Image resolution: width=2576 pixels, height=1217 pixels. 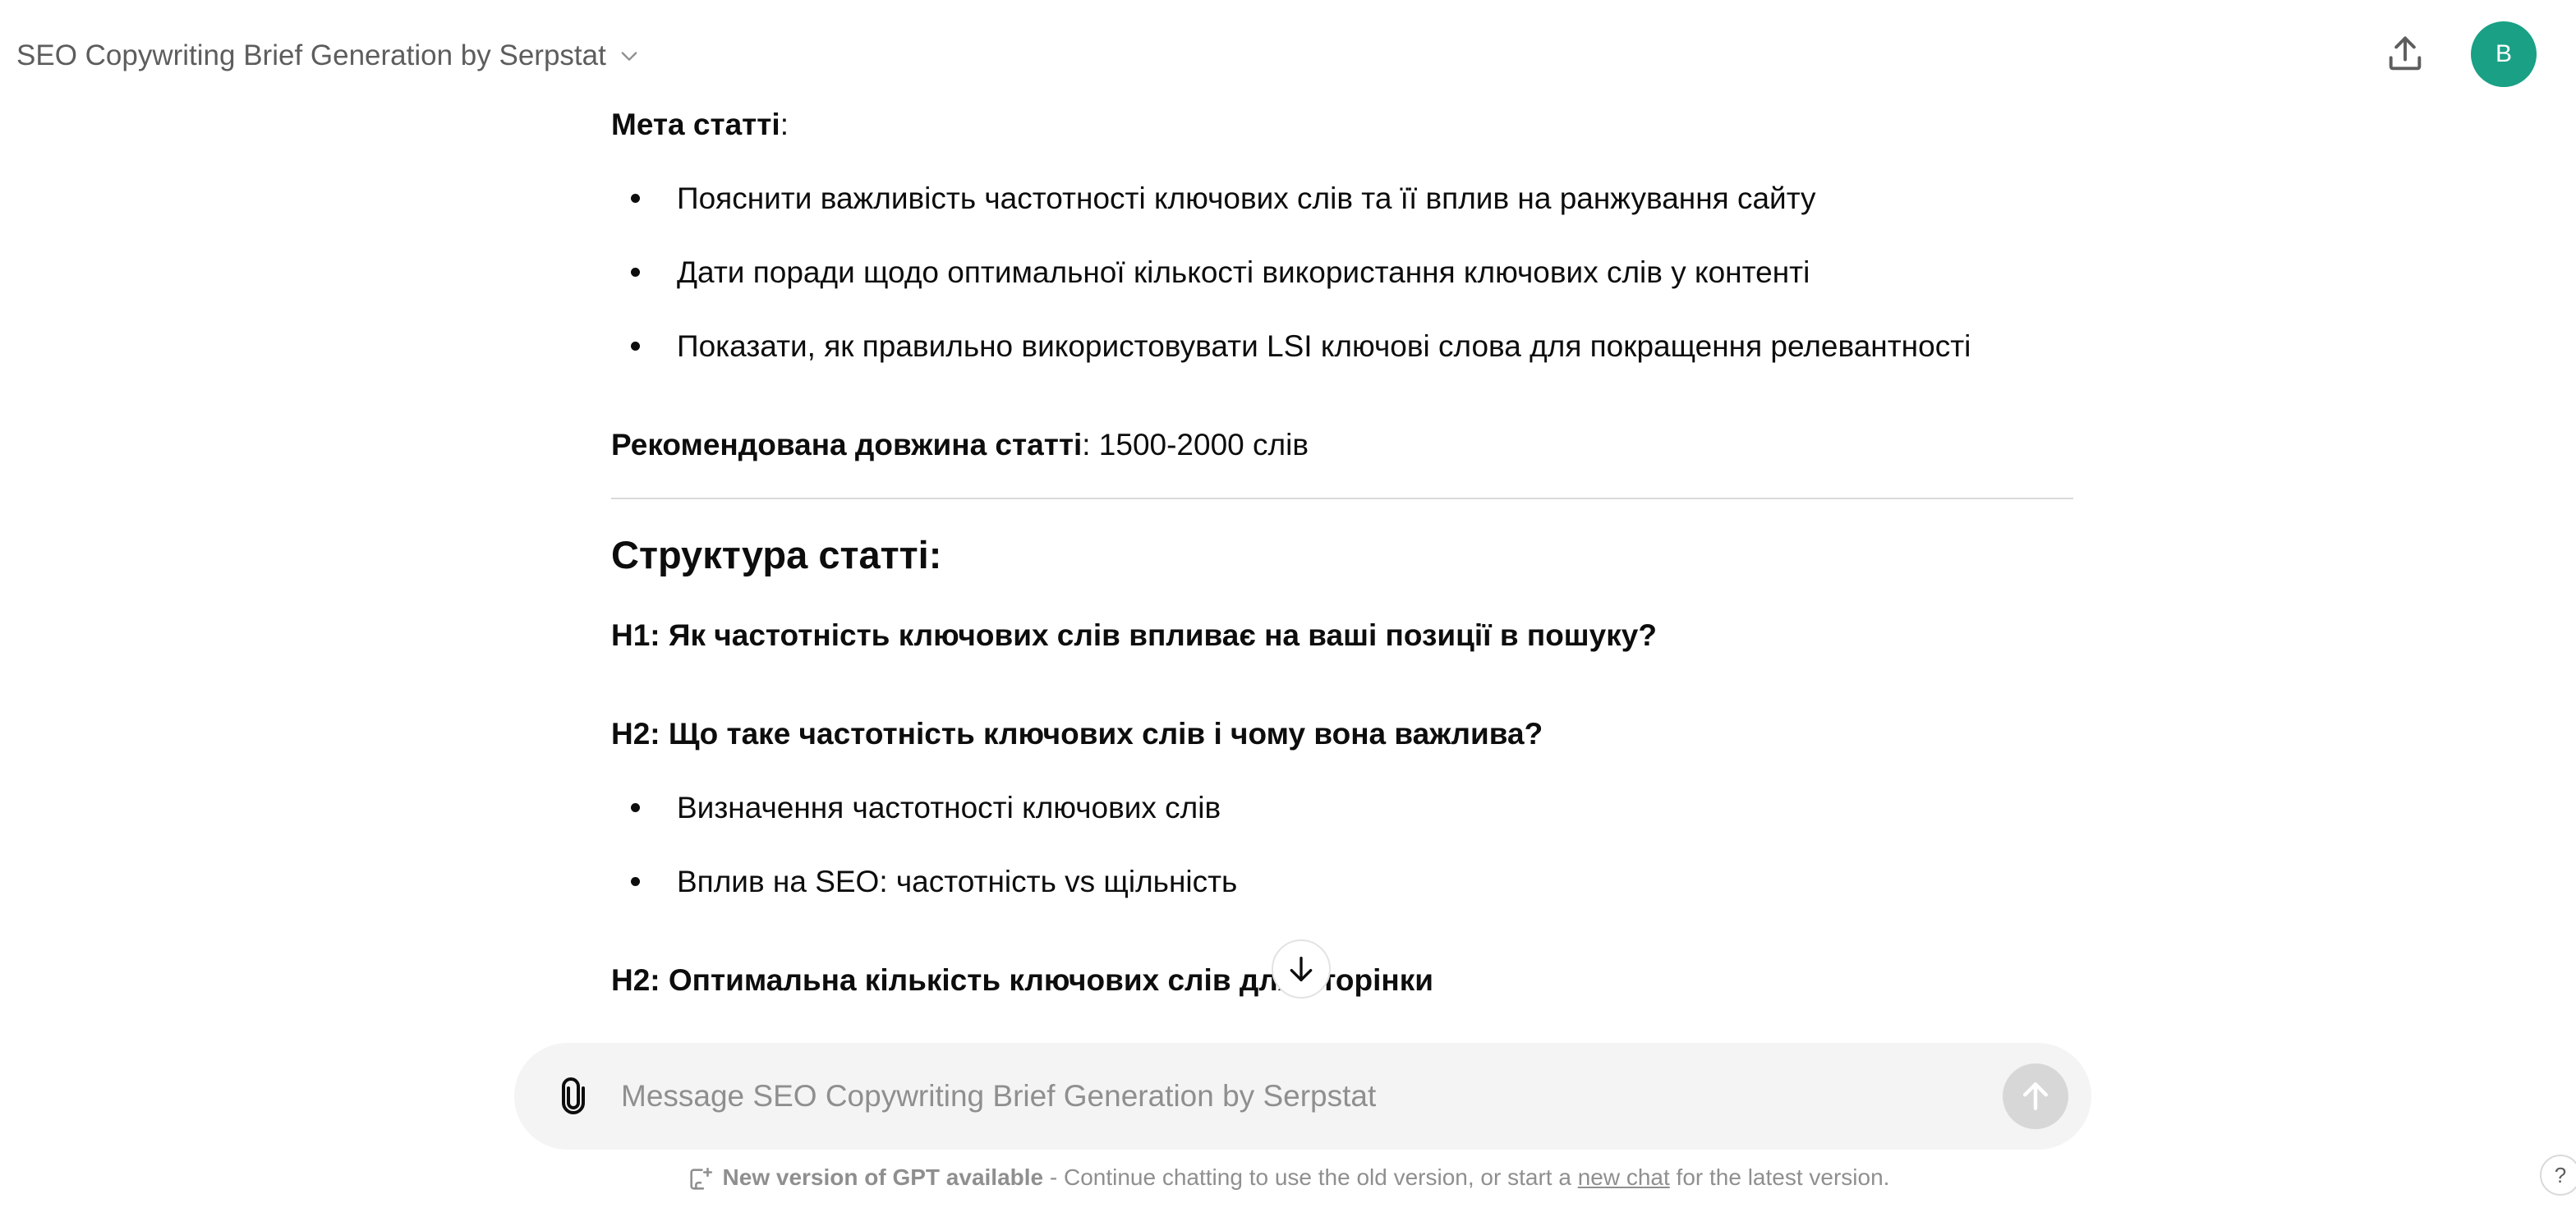 I want to click on user-avatar: B, so click(x=2504, y=54).